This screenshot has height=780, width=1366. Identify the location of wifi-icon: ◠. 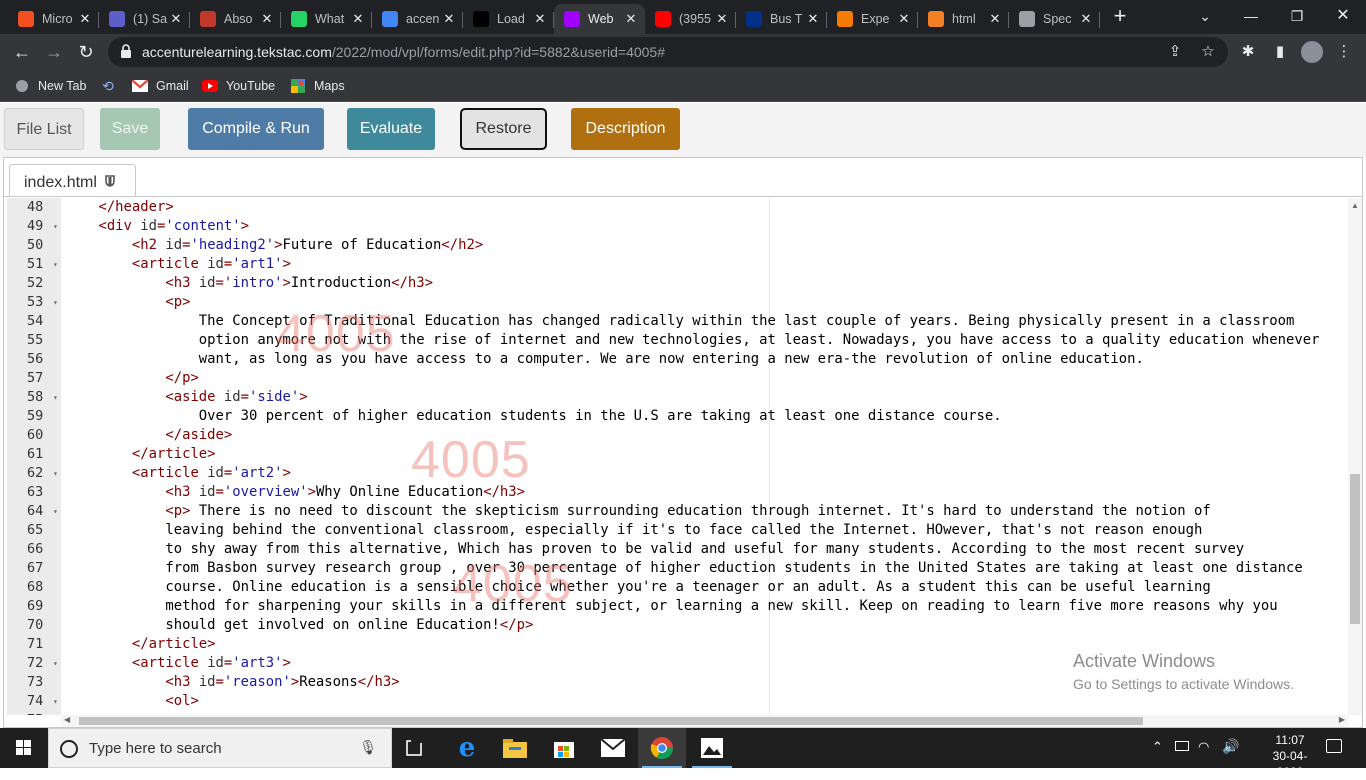
(1203, 747).